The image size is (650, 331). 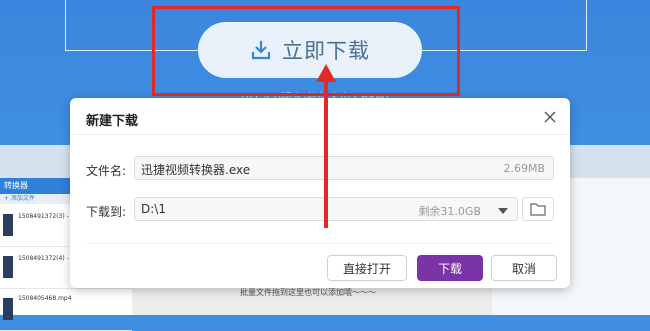 What do you see at coordinates (450, 268) in the screenshot?
I see `download-button: 下载` at bounding box center [450, 268].